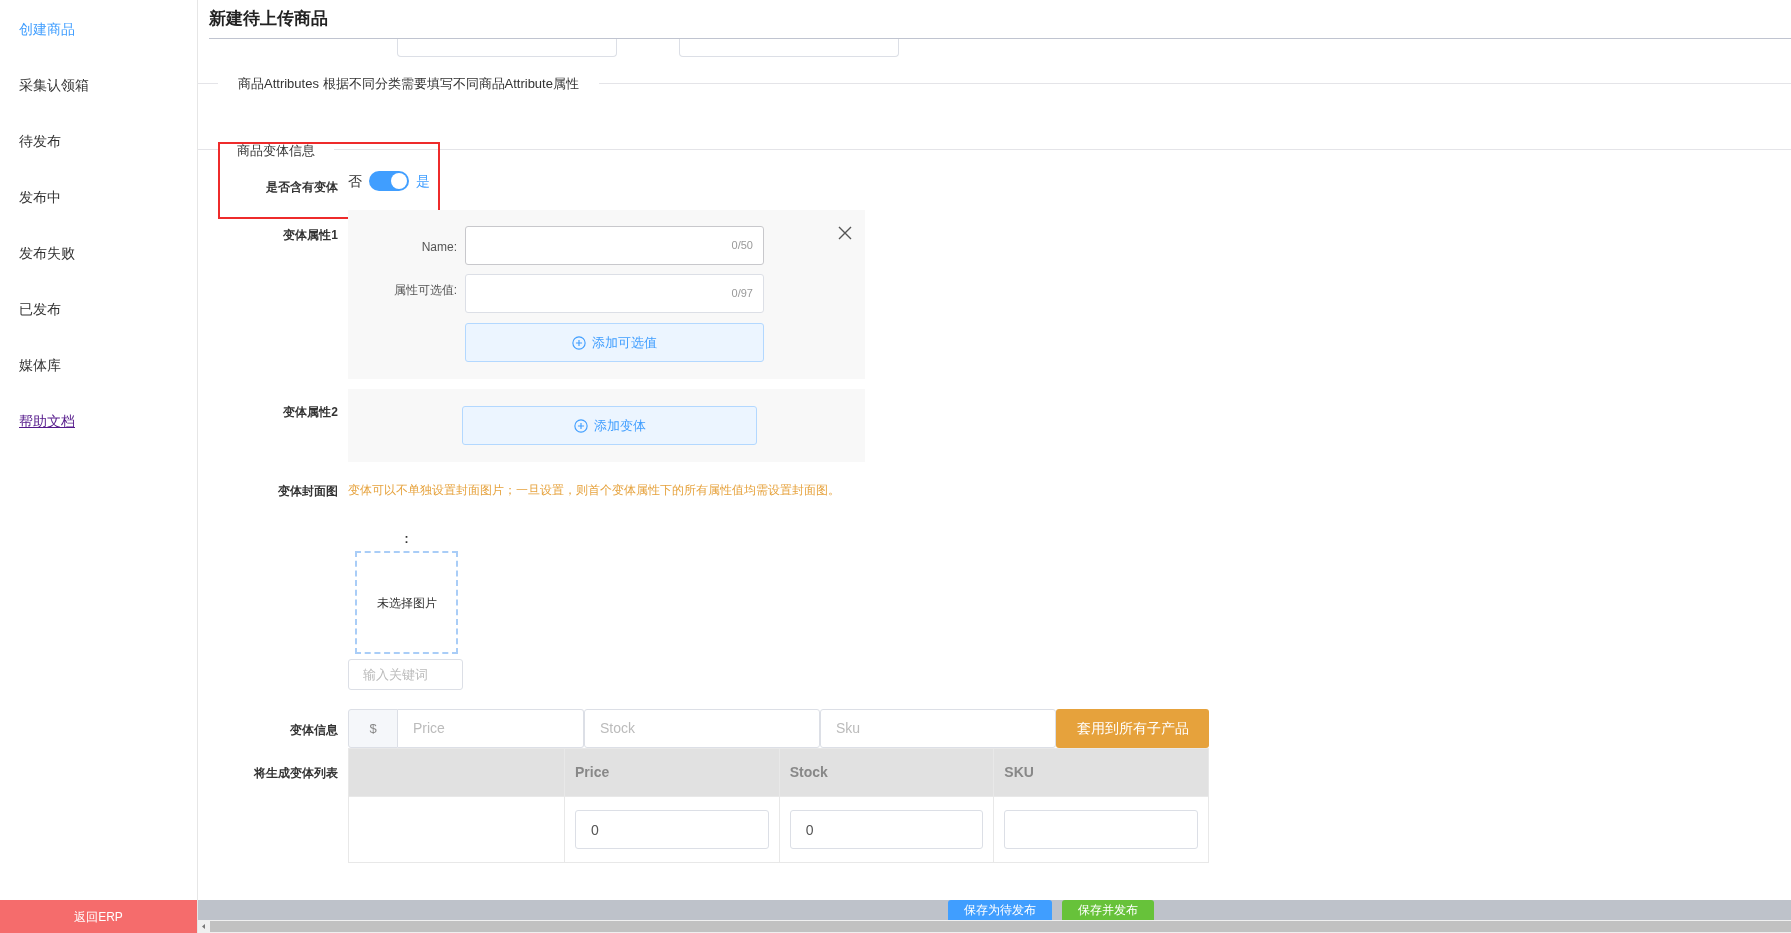 Image resolution: width=1791 pixels, height=933 pixels. I want to click on field-label: 变体属性1, so click(310, 235).